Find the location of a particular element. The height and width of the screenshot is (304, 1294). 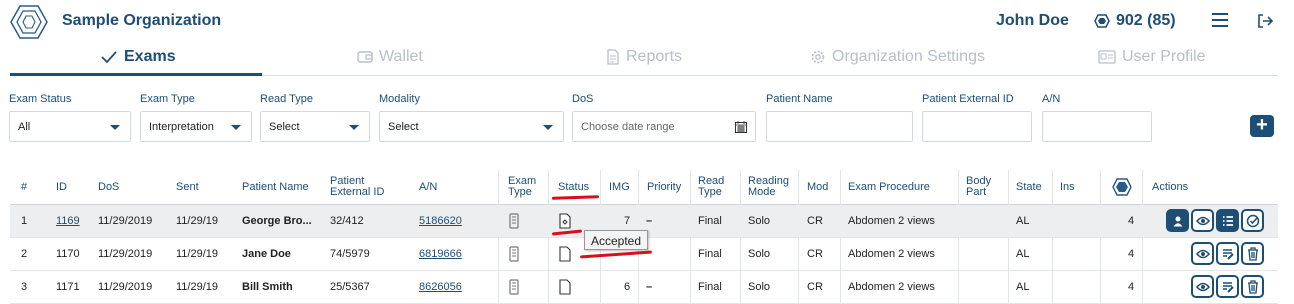

credits-icon is located at coordinates (1102, 21).